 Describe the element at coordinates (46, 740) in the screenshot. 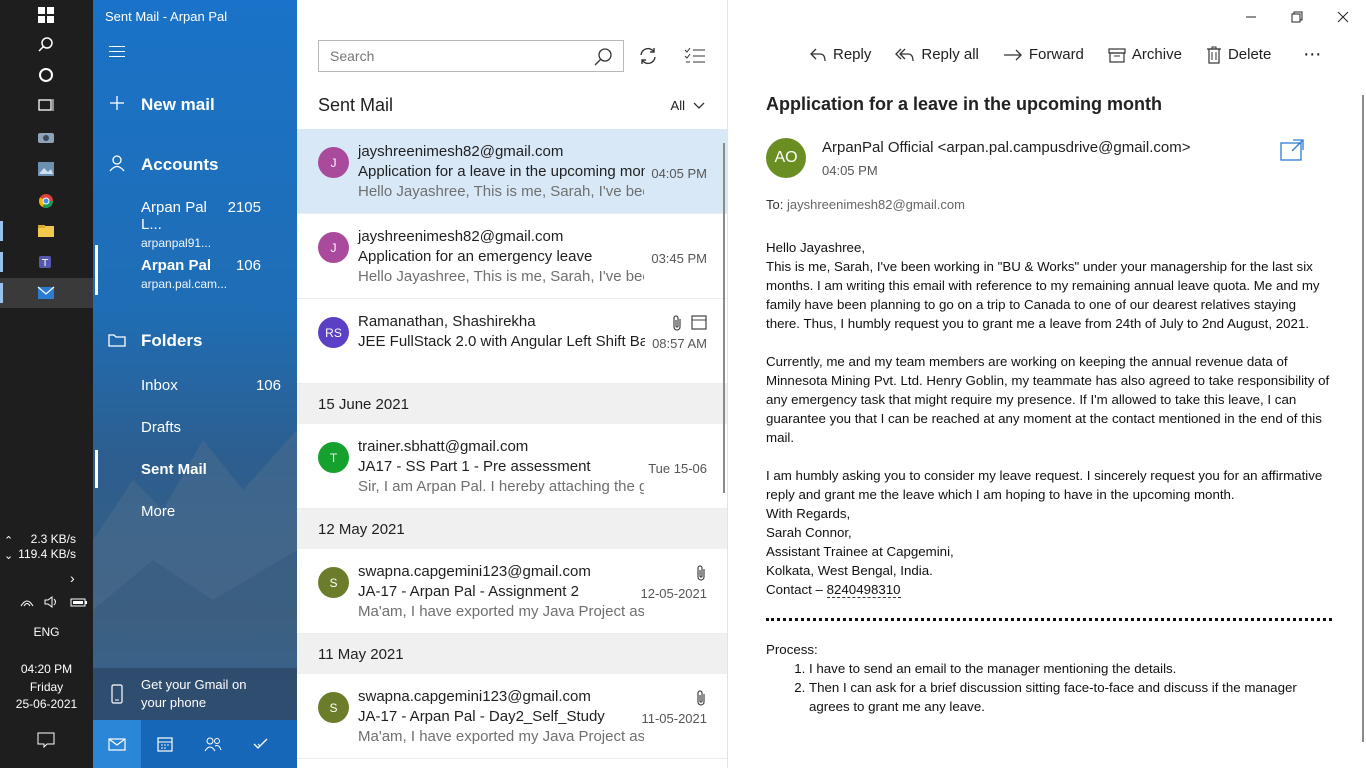

I see `notification-center-icon` at that location.